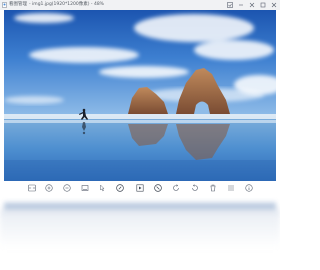  I want to click on rotate-left-icon, so click(176, 187).